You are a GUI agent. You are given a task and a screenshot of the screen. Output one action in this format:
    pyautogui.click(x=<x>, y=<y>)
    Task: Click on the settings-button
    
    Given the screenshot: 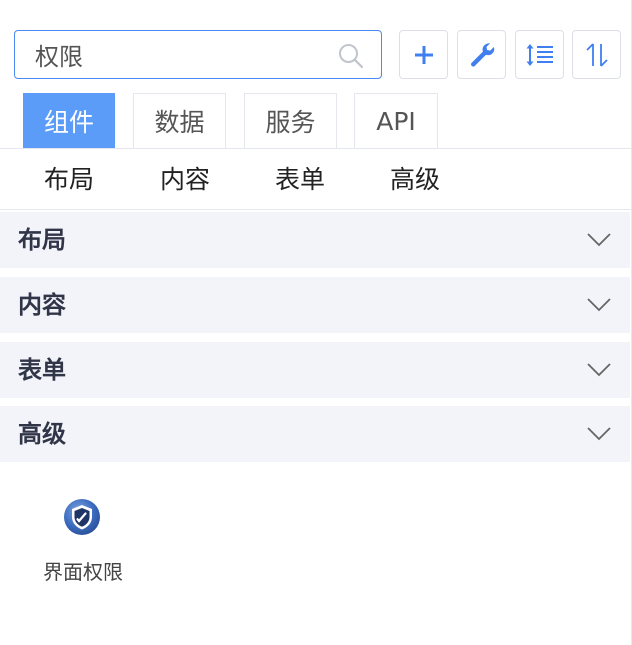 What is the action you would take?
    pyautogui.click(x=481, y=54)
    